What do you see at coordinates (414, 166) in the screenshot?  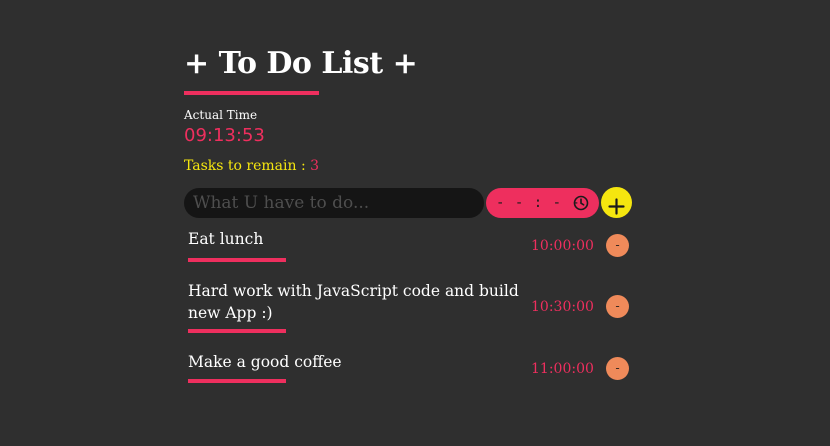 I see `tasks-remaining: Tasks to remain : 3` at bounding box center [414, 166].